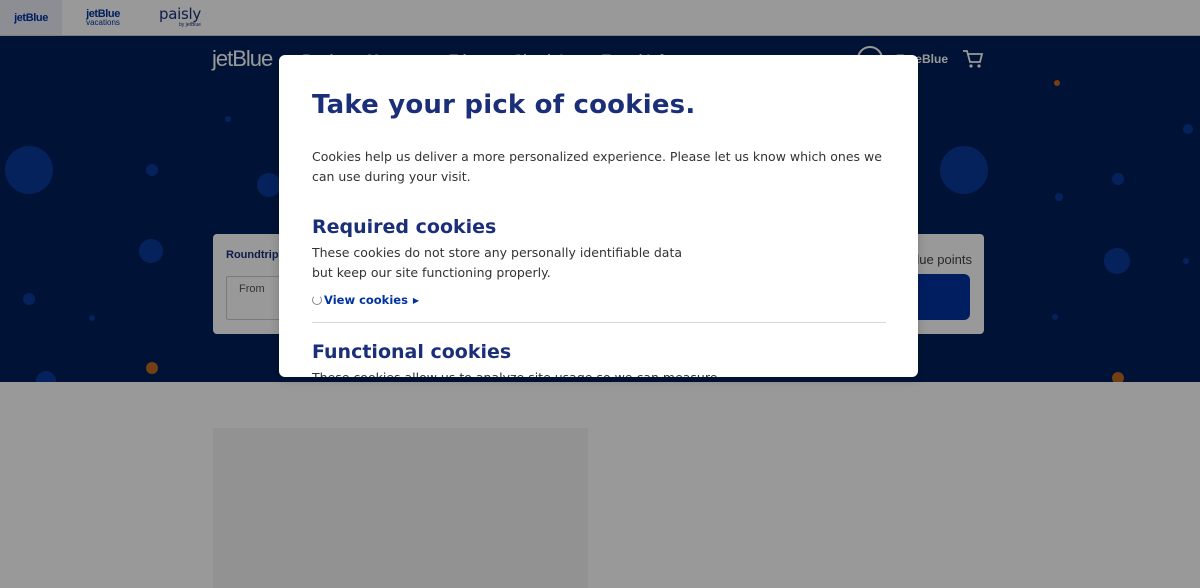  I want to click on view-cookies-label: View cookies, so click(366, 300).